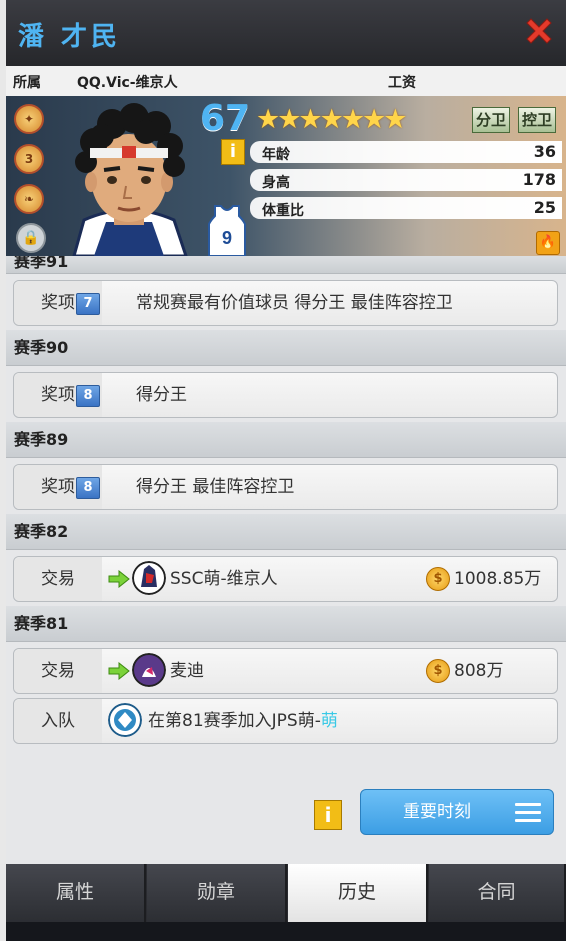 Image resolution: width=566 pixels, height=941 pixels. Describe the element at coordinates (29, 159) in the screenshot. I see `medal-icon: 3` at that location.